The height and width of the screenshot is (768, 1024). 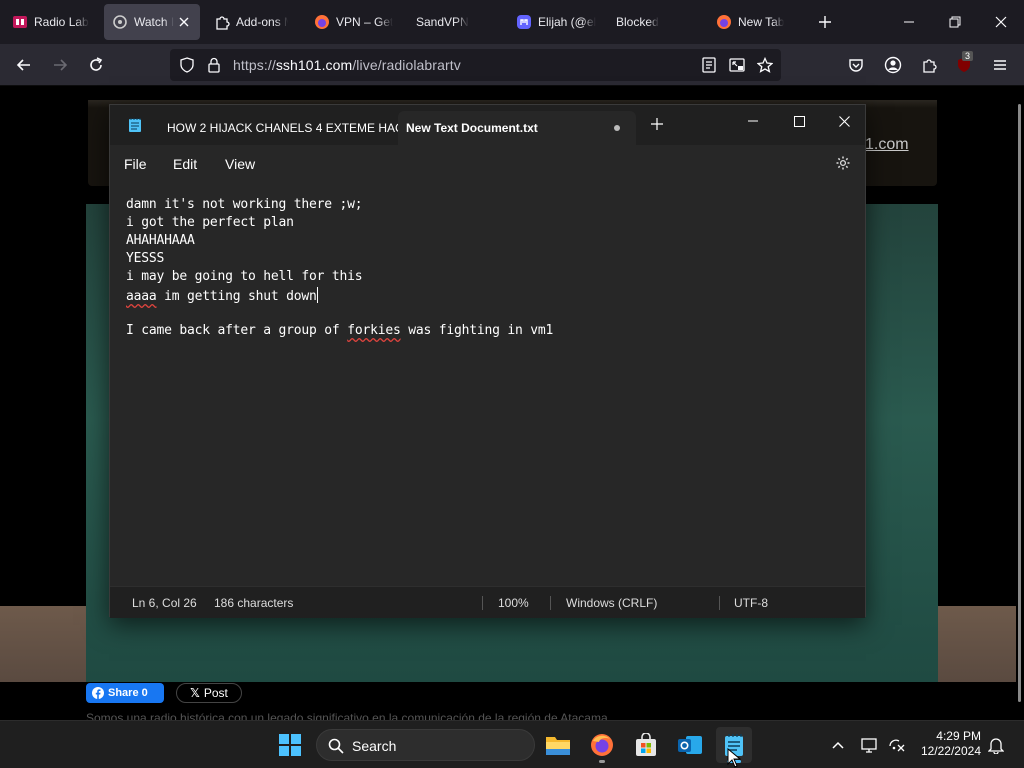 What do you see at coordinates (185, 164) in the screenshot?
I see `menu-edit: Edit` at bounding box center [185, 164].